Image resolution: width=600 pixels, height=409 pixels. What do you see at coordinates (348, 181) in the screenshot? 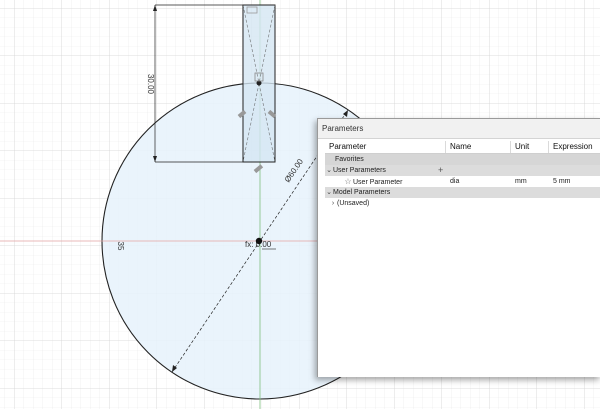
I see `star-icon: ☆` at bounding box center [348, 181].